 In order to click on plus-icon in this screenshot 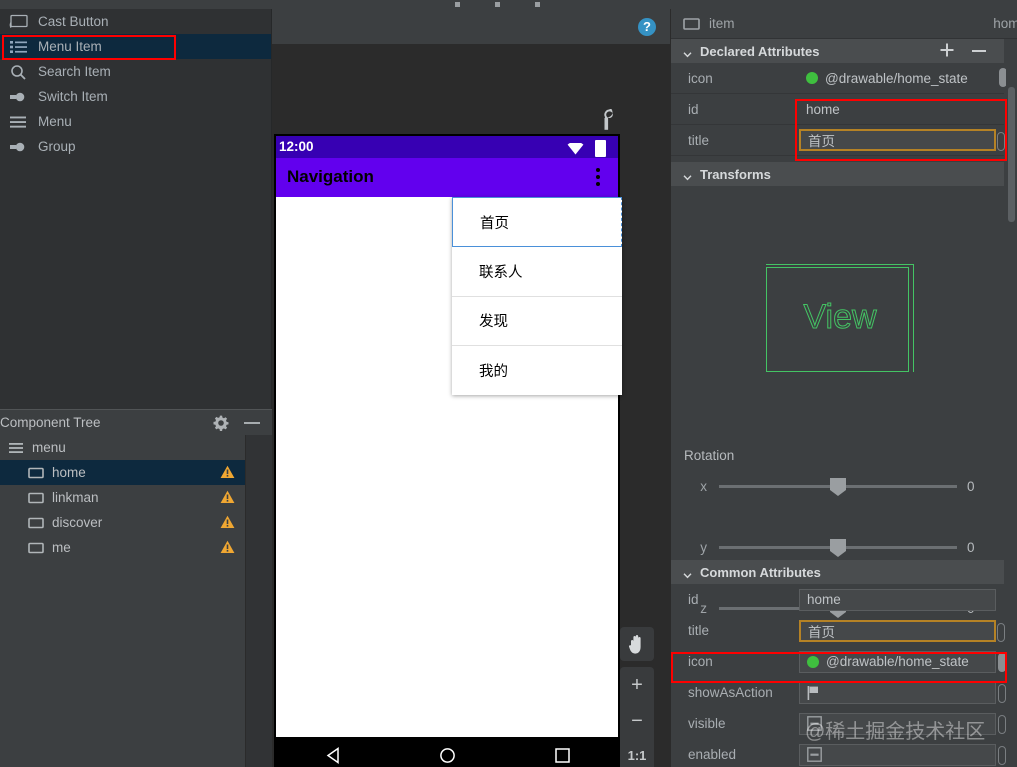, I will do `click(947, 50)`.